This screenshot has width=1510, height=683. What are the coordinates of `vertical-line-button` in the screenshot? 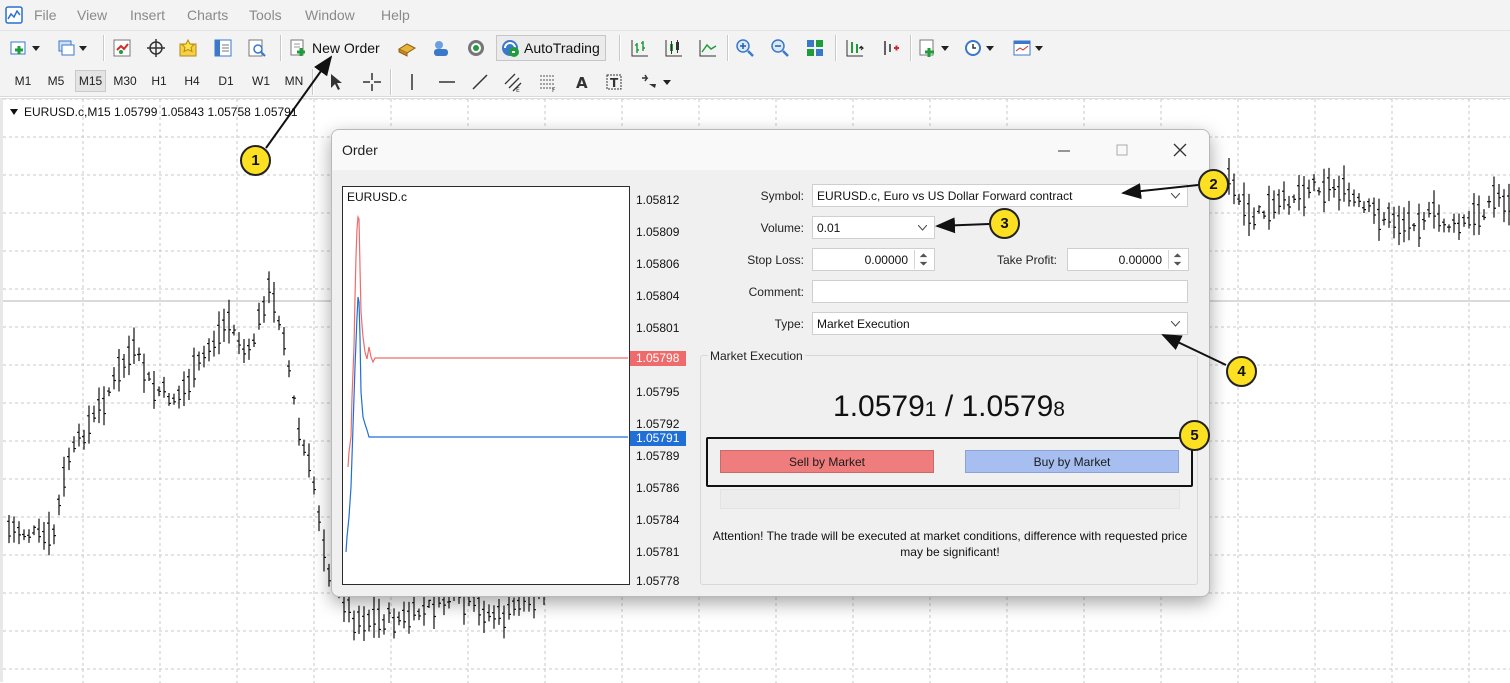 It's located at (412, 82).